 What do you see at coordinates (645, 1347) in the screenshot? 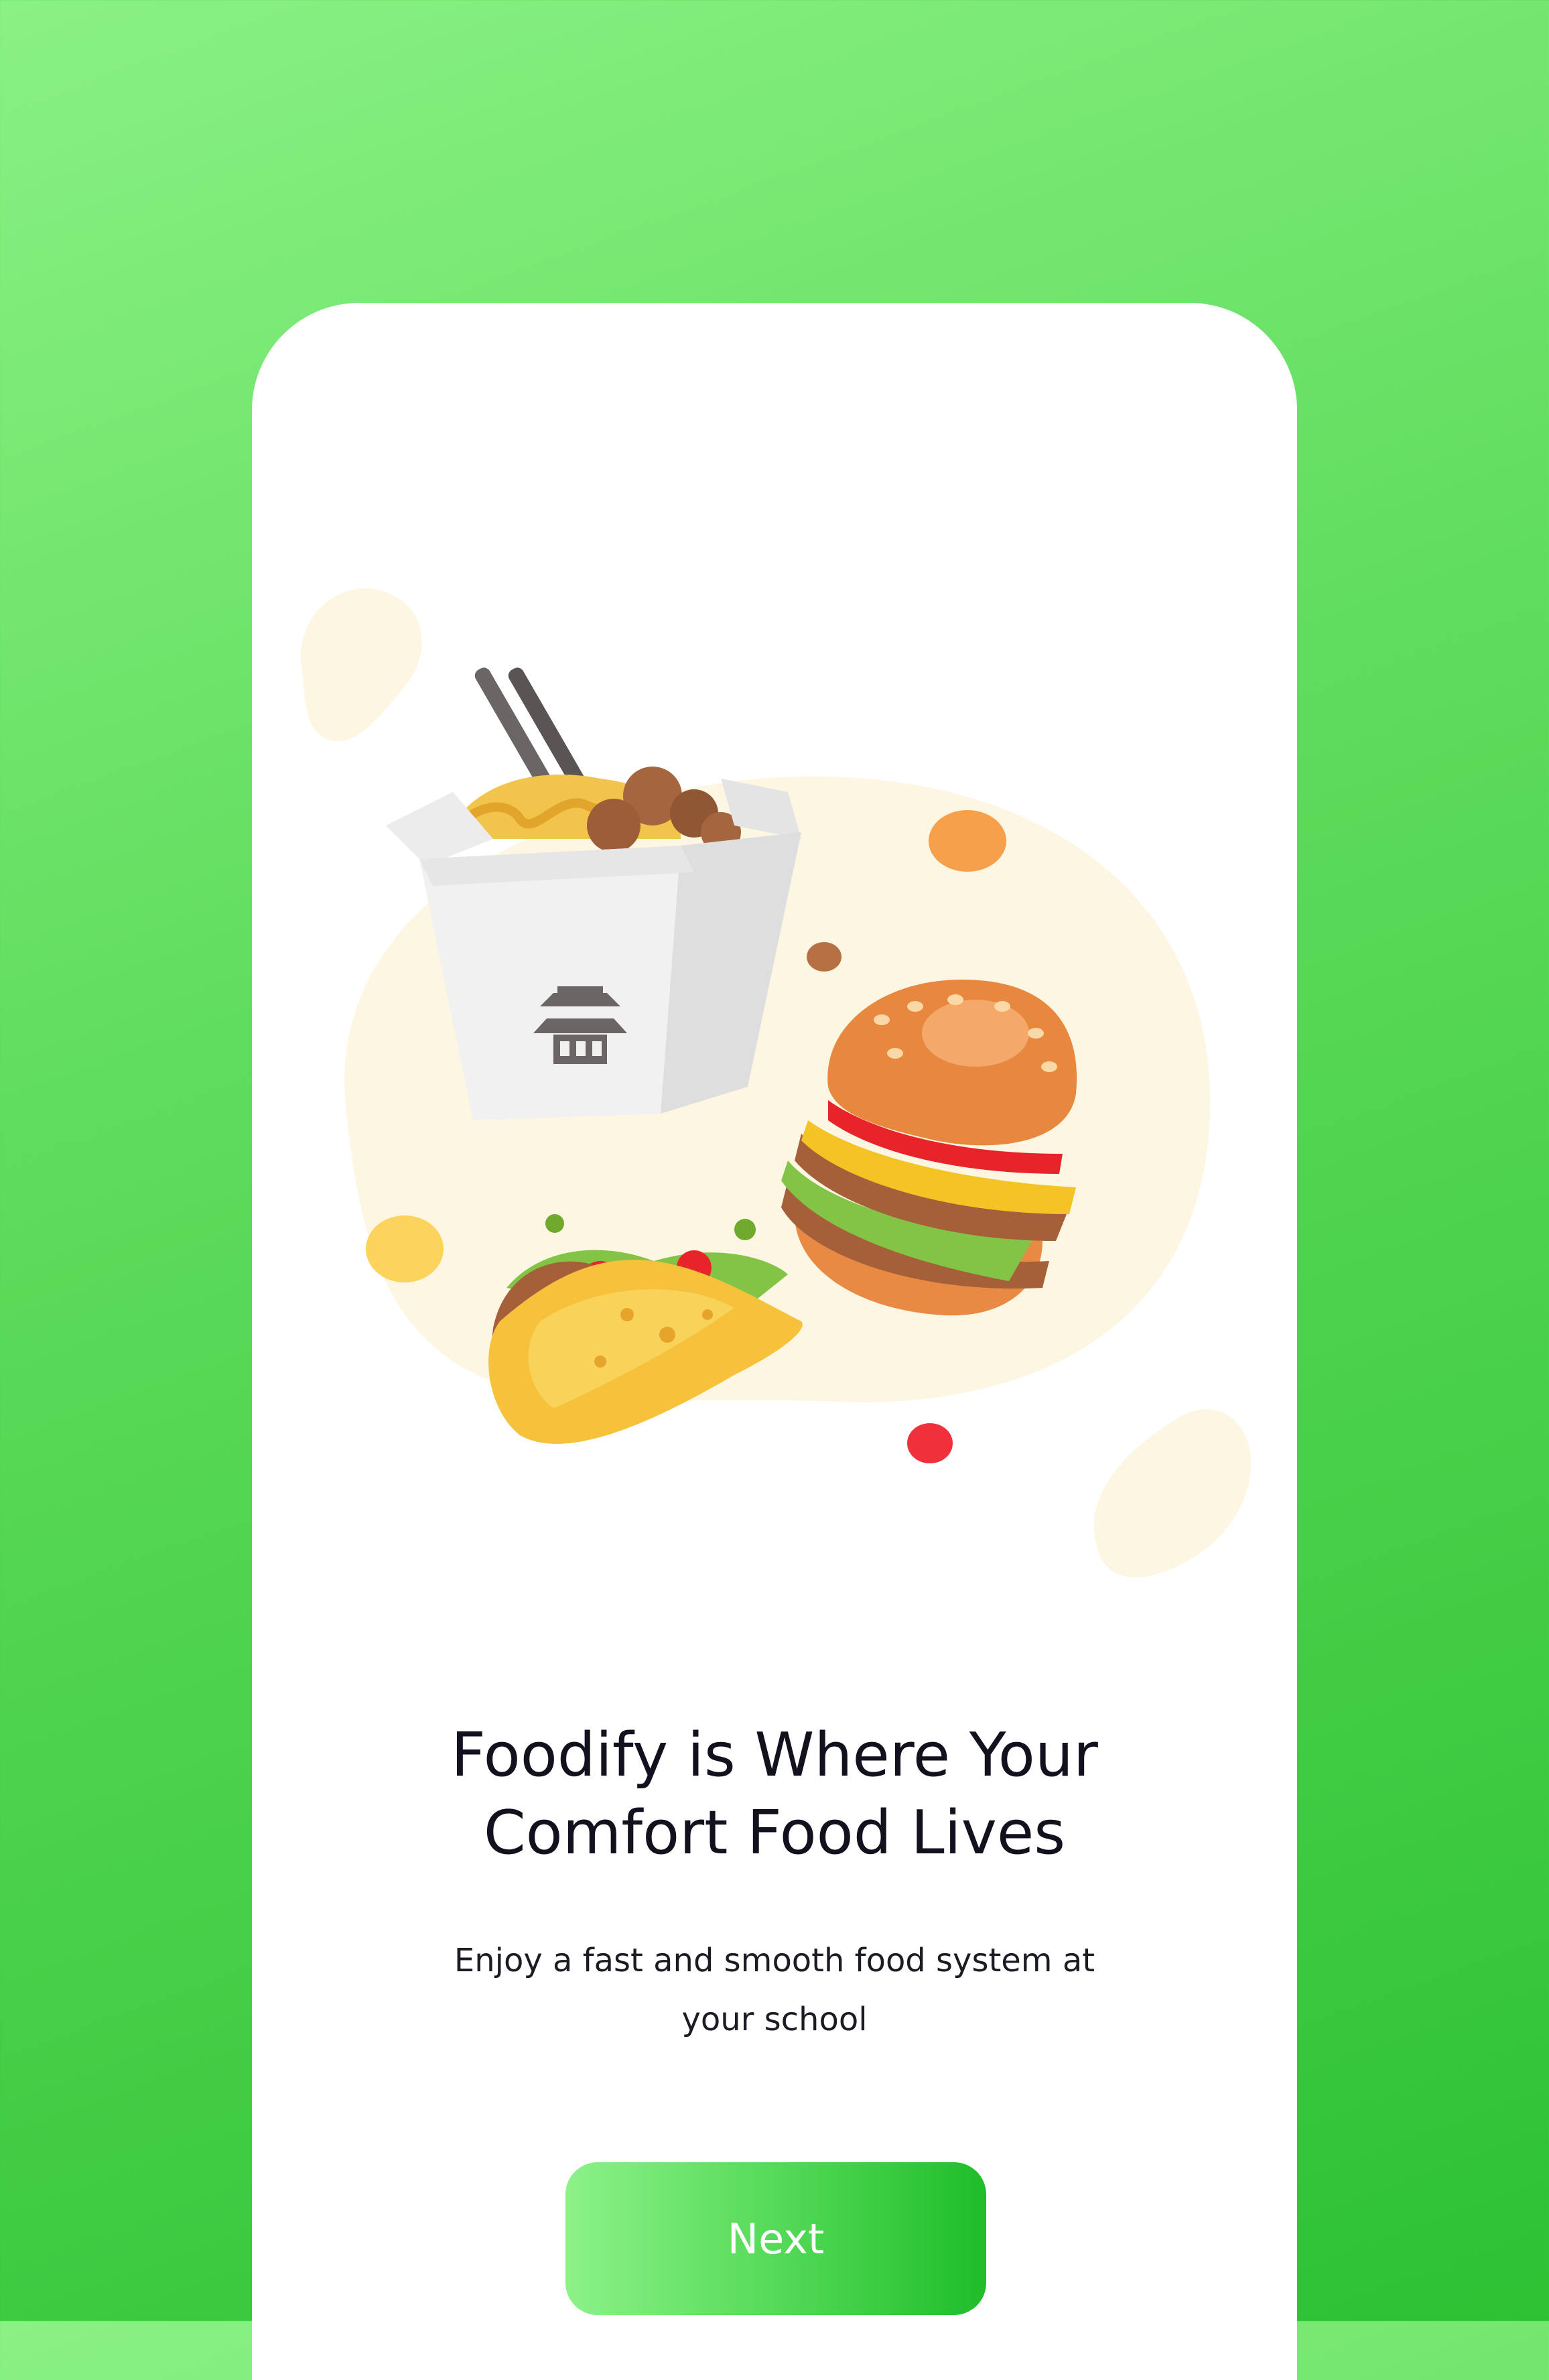
I see `taco` at bounding box center [645, 1347].